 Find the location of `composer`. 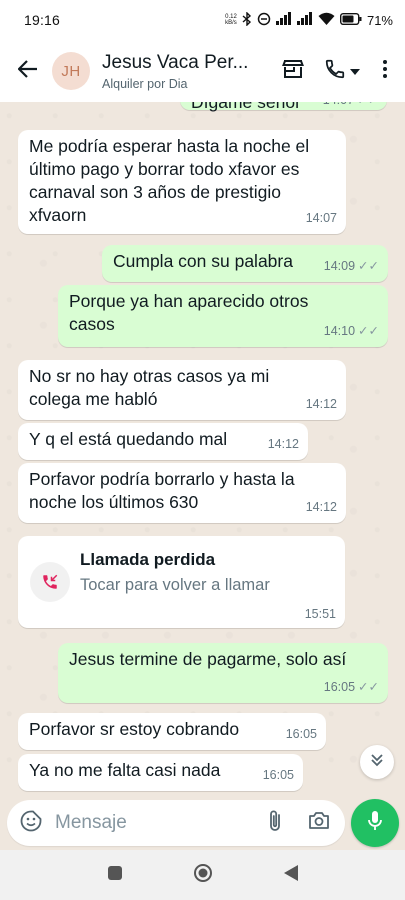

composer is located at coordinates (202, 824).